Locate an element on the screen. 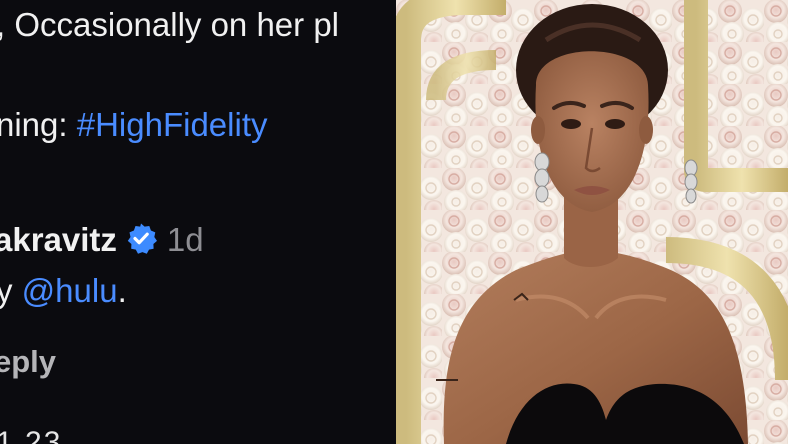  hashtag-link: #HighFidelity is located at coordinates (172, 124).